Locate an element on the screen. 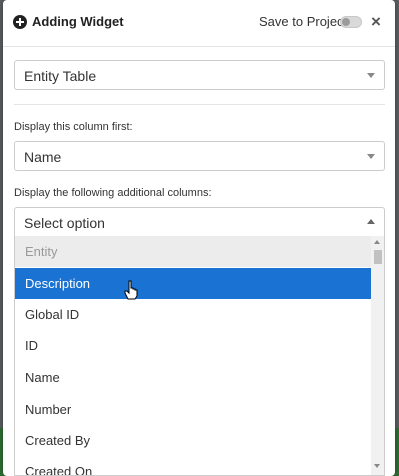 The height and width of the screenshot is (476, 399). scroll-down-arrow-icon is located at coordinates (377, 466).